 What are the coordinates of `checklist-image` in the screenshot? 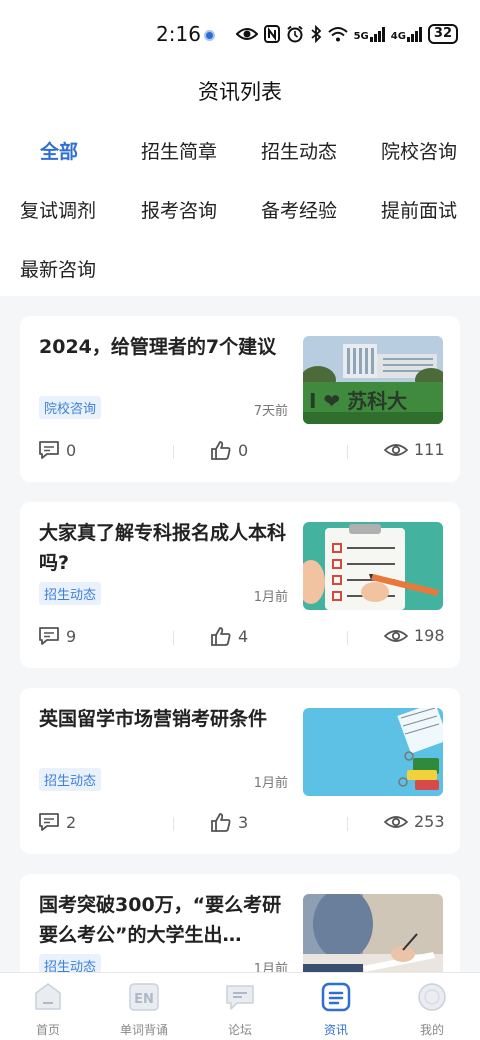 It's located at (373, 566).